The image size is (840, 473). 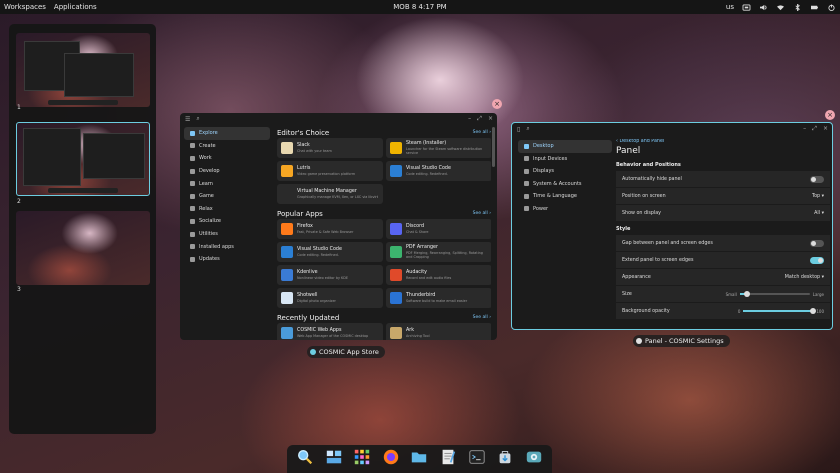 What do you see at coordinates (565, 209) in the screenshot?
I see `sidebar-item-power: Power` at bounding box center [565, 209].